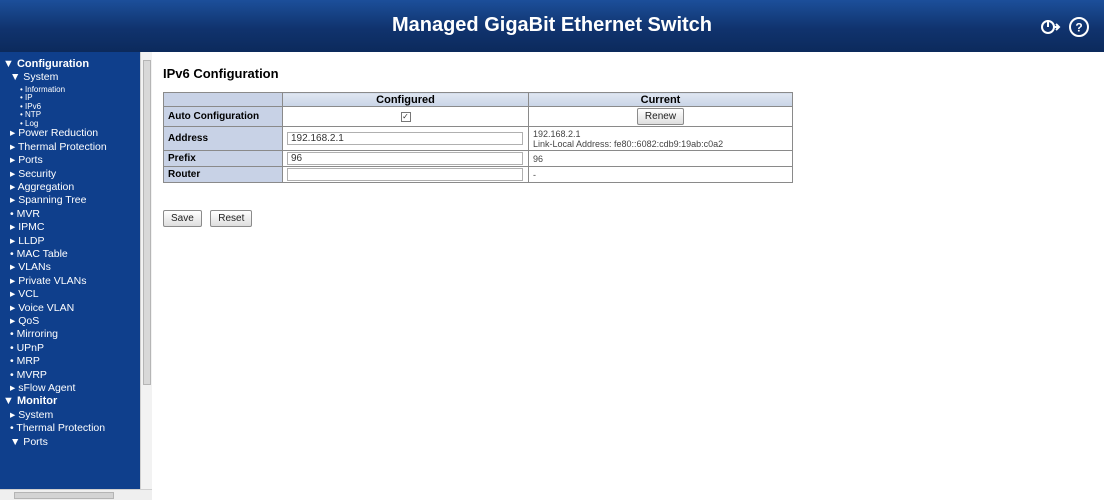 This screenshot has height=500, width=1104. Describe the element at coordinates (25, 361) in the screenshot. I see `sidebar-item-24: • MRP` at that location.